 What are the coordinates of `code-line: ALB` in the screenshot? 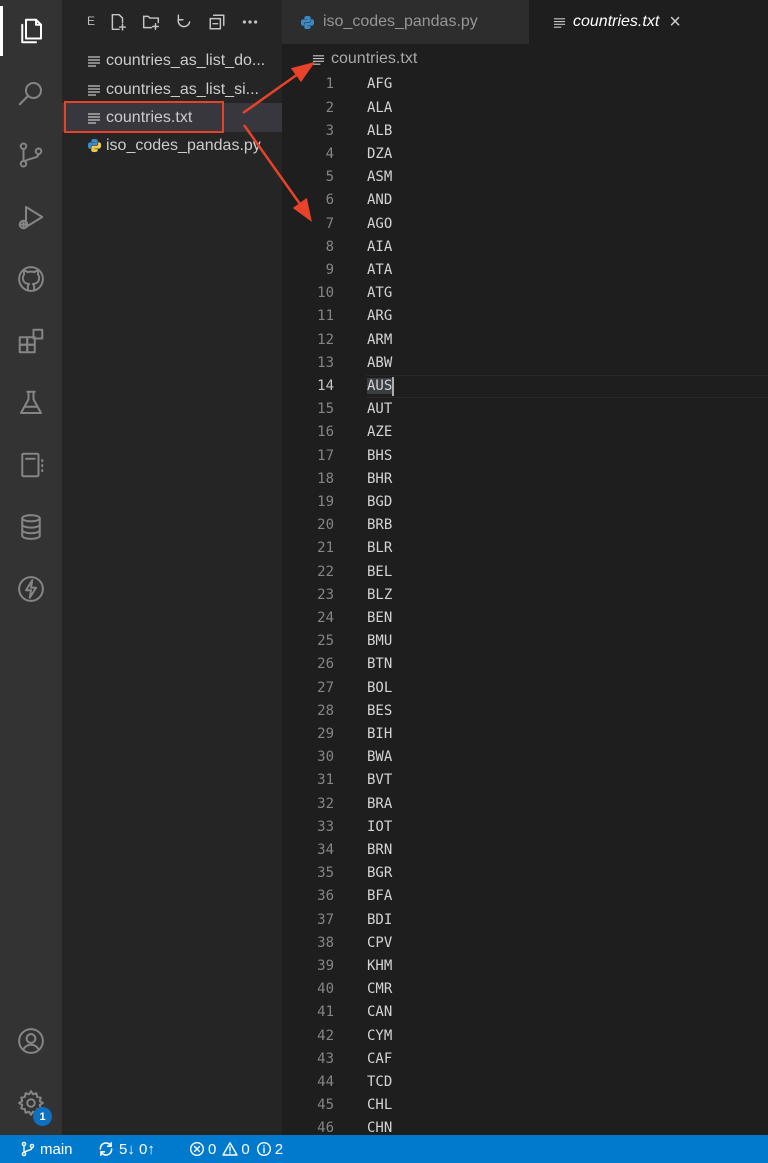 It's located at (379, 131).